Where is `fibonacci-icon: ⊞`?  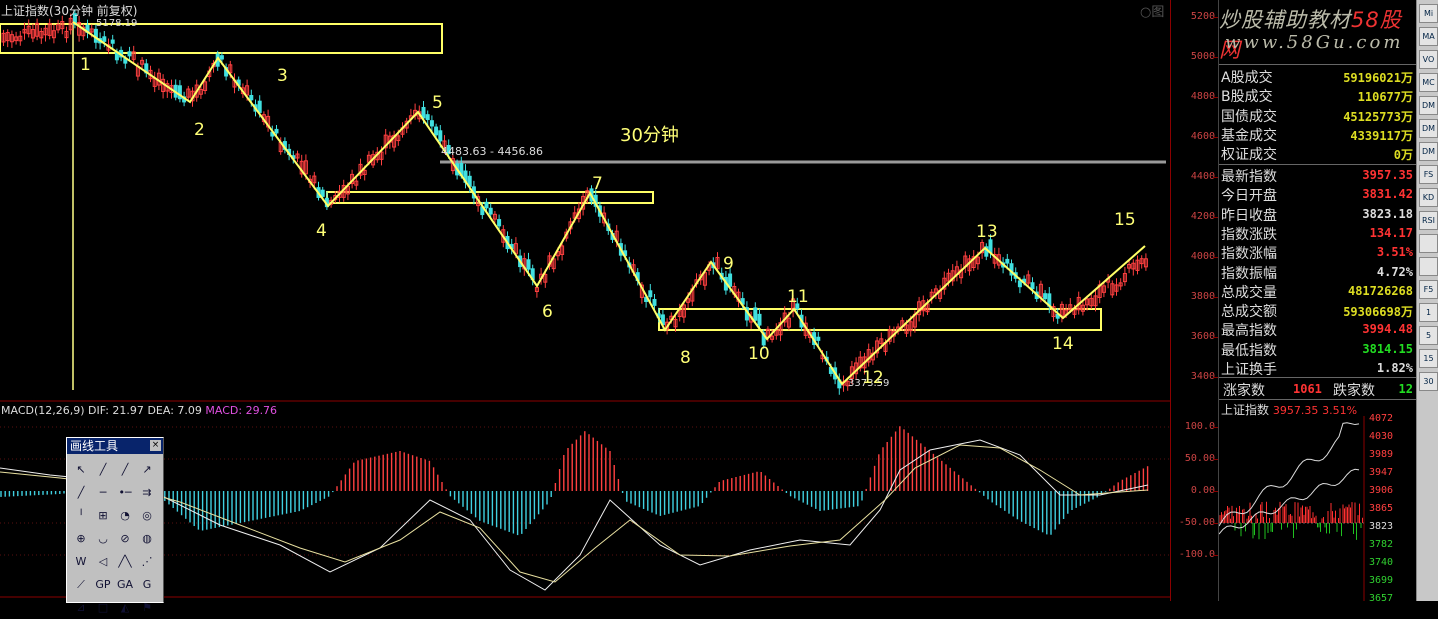
fibonacci-icon: ⊞ is located at coordinates (103, 516).